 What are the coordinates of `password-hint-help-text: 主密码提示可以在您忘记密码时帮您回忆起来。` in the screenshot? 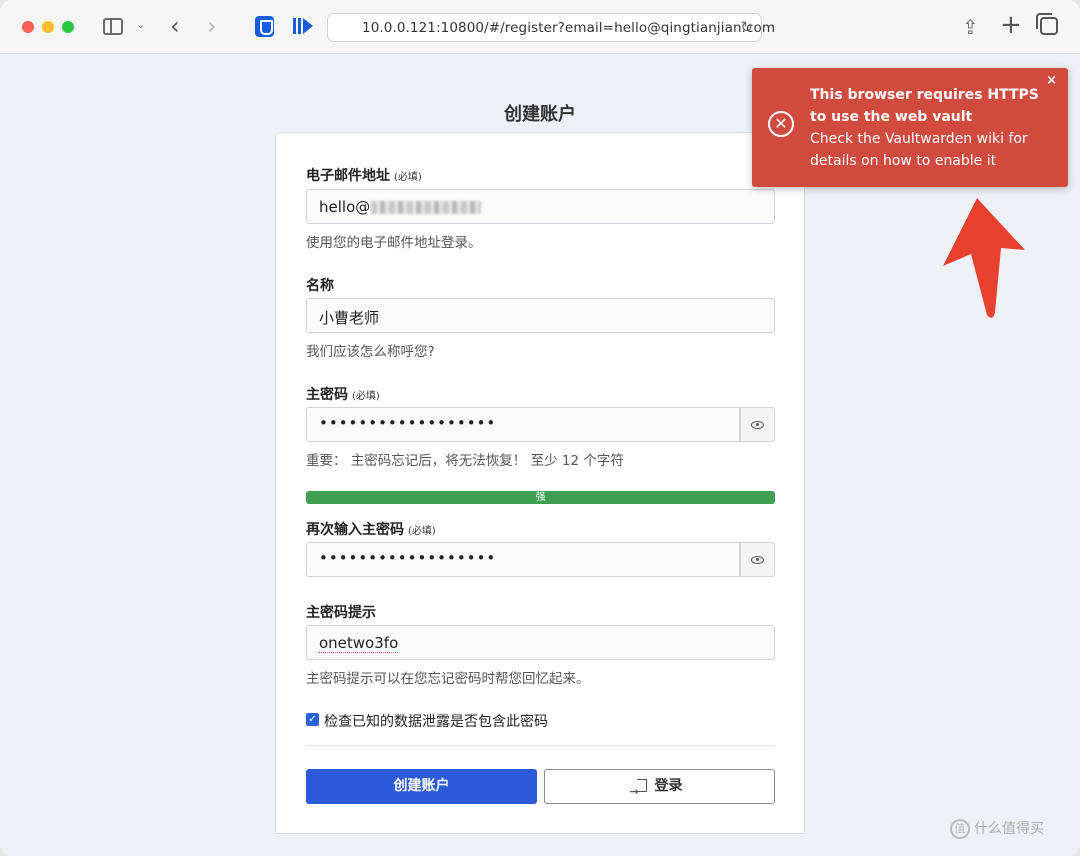 It's located at (448, 679).